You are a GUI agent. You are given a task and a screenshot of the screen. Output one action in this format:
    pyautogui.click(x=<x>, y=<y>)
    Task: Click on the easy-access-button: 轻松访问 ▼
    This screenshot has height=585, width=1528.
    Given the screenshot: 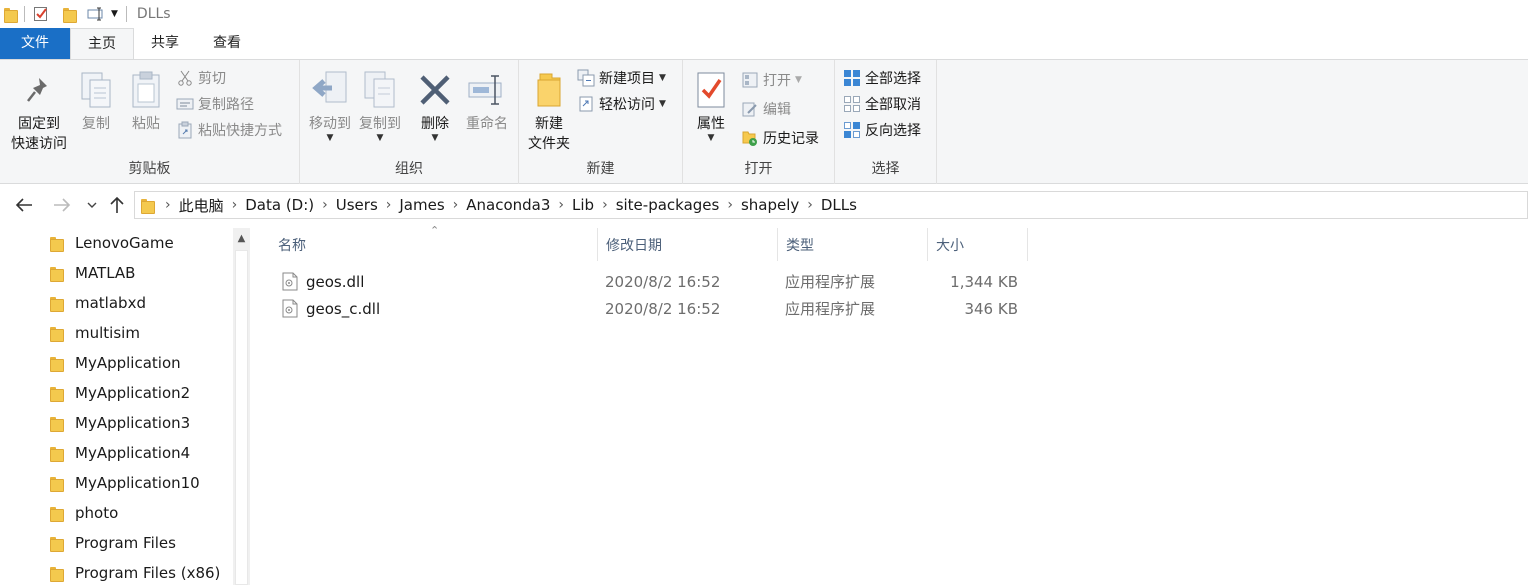 What is the action you would take?
    pyautogui.click(x=621, y=104)
    